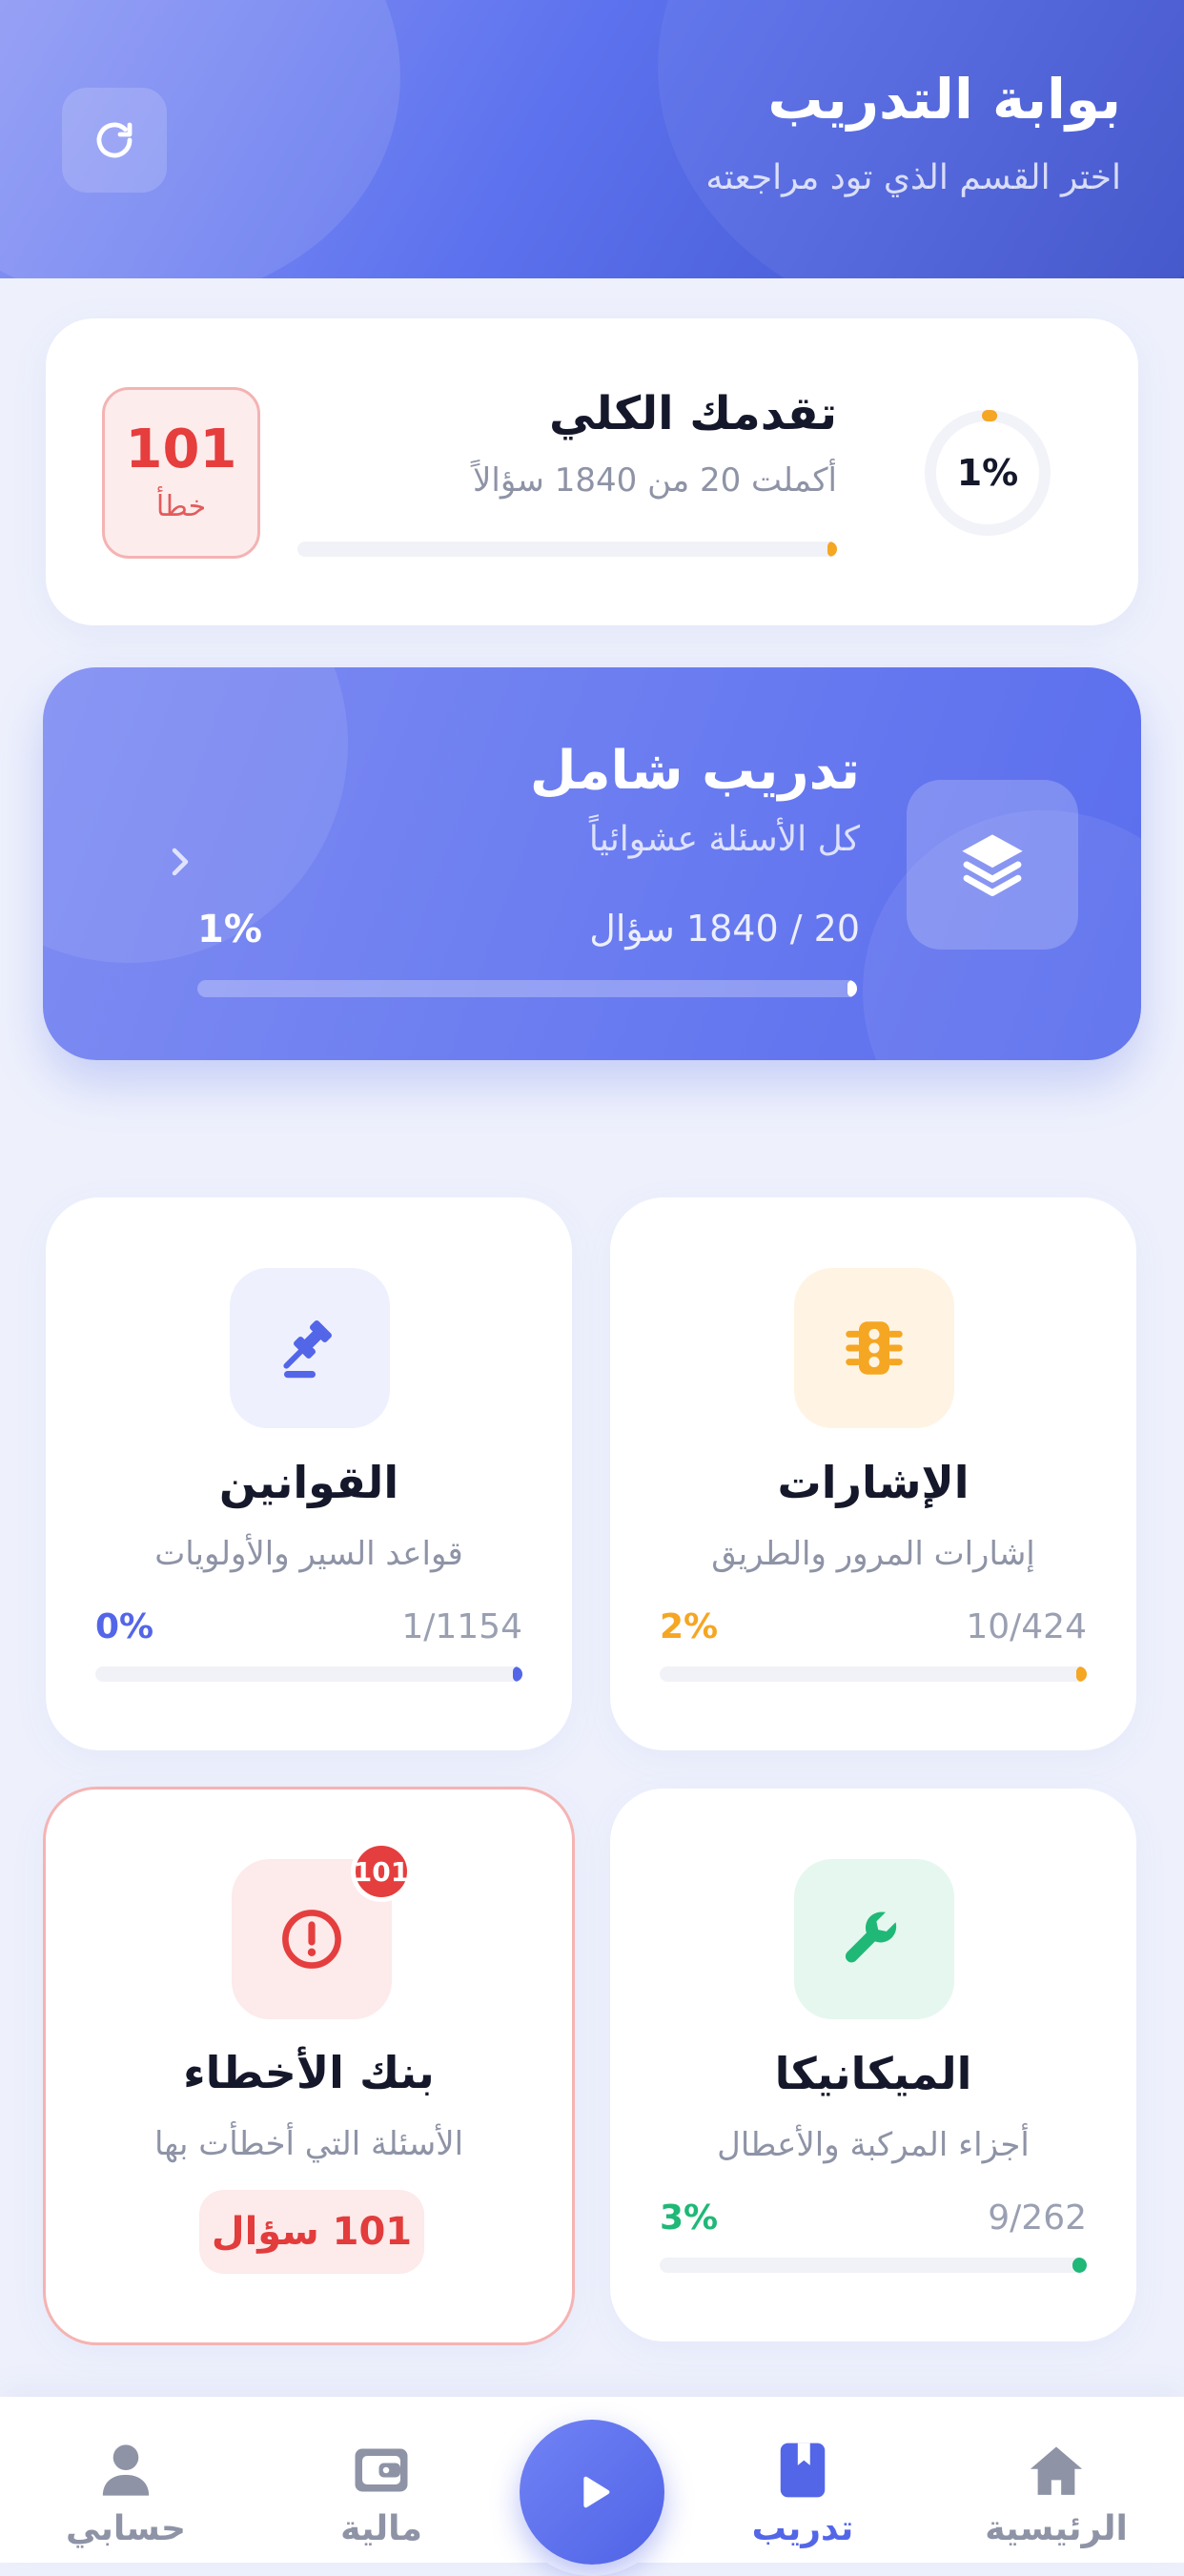 Image resolution: width=1184 pixels, height=2576 pixels. What do you see at coordinates (308, 1483) in the screenshot?
I see `category-title: القوانين` at bounding box center [308, 1483].